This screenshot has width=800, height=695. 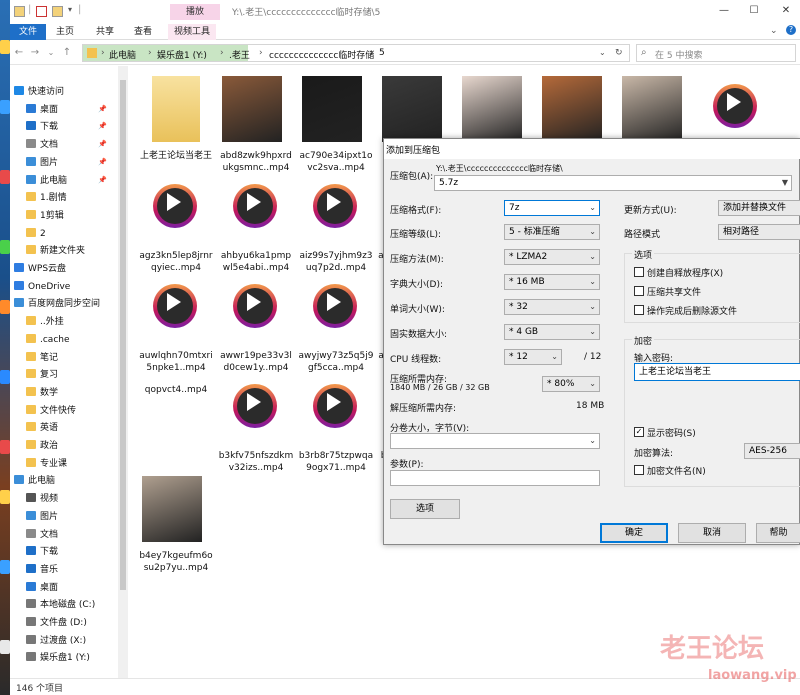 What do you see at coordinates (634, 533) in the screenshot?
I see `ok-button: 确定` at bounding box center [634, 533].